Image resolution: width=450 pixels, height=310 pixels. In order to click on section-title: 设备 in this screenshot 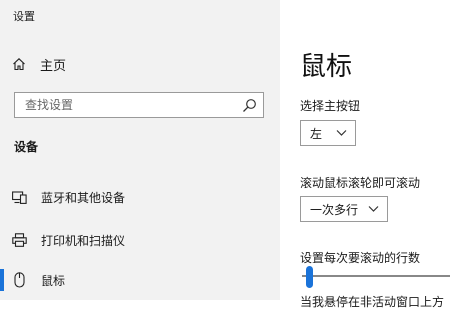, I will do `click(26, 147)`.